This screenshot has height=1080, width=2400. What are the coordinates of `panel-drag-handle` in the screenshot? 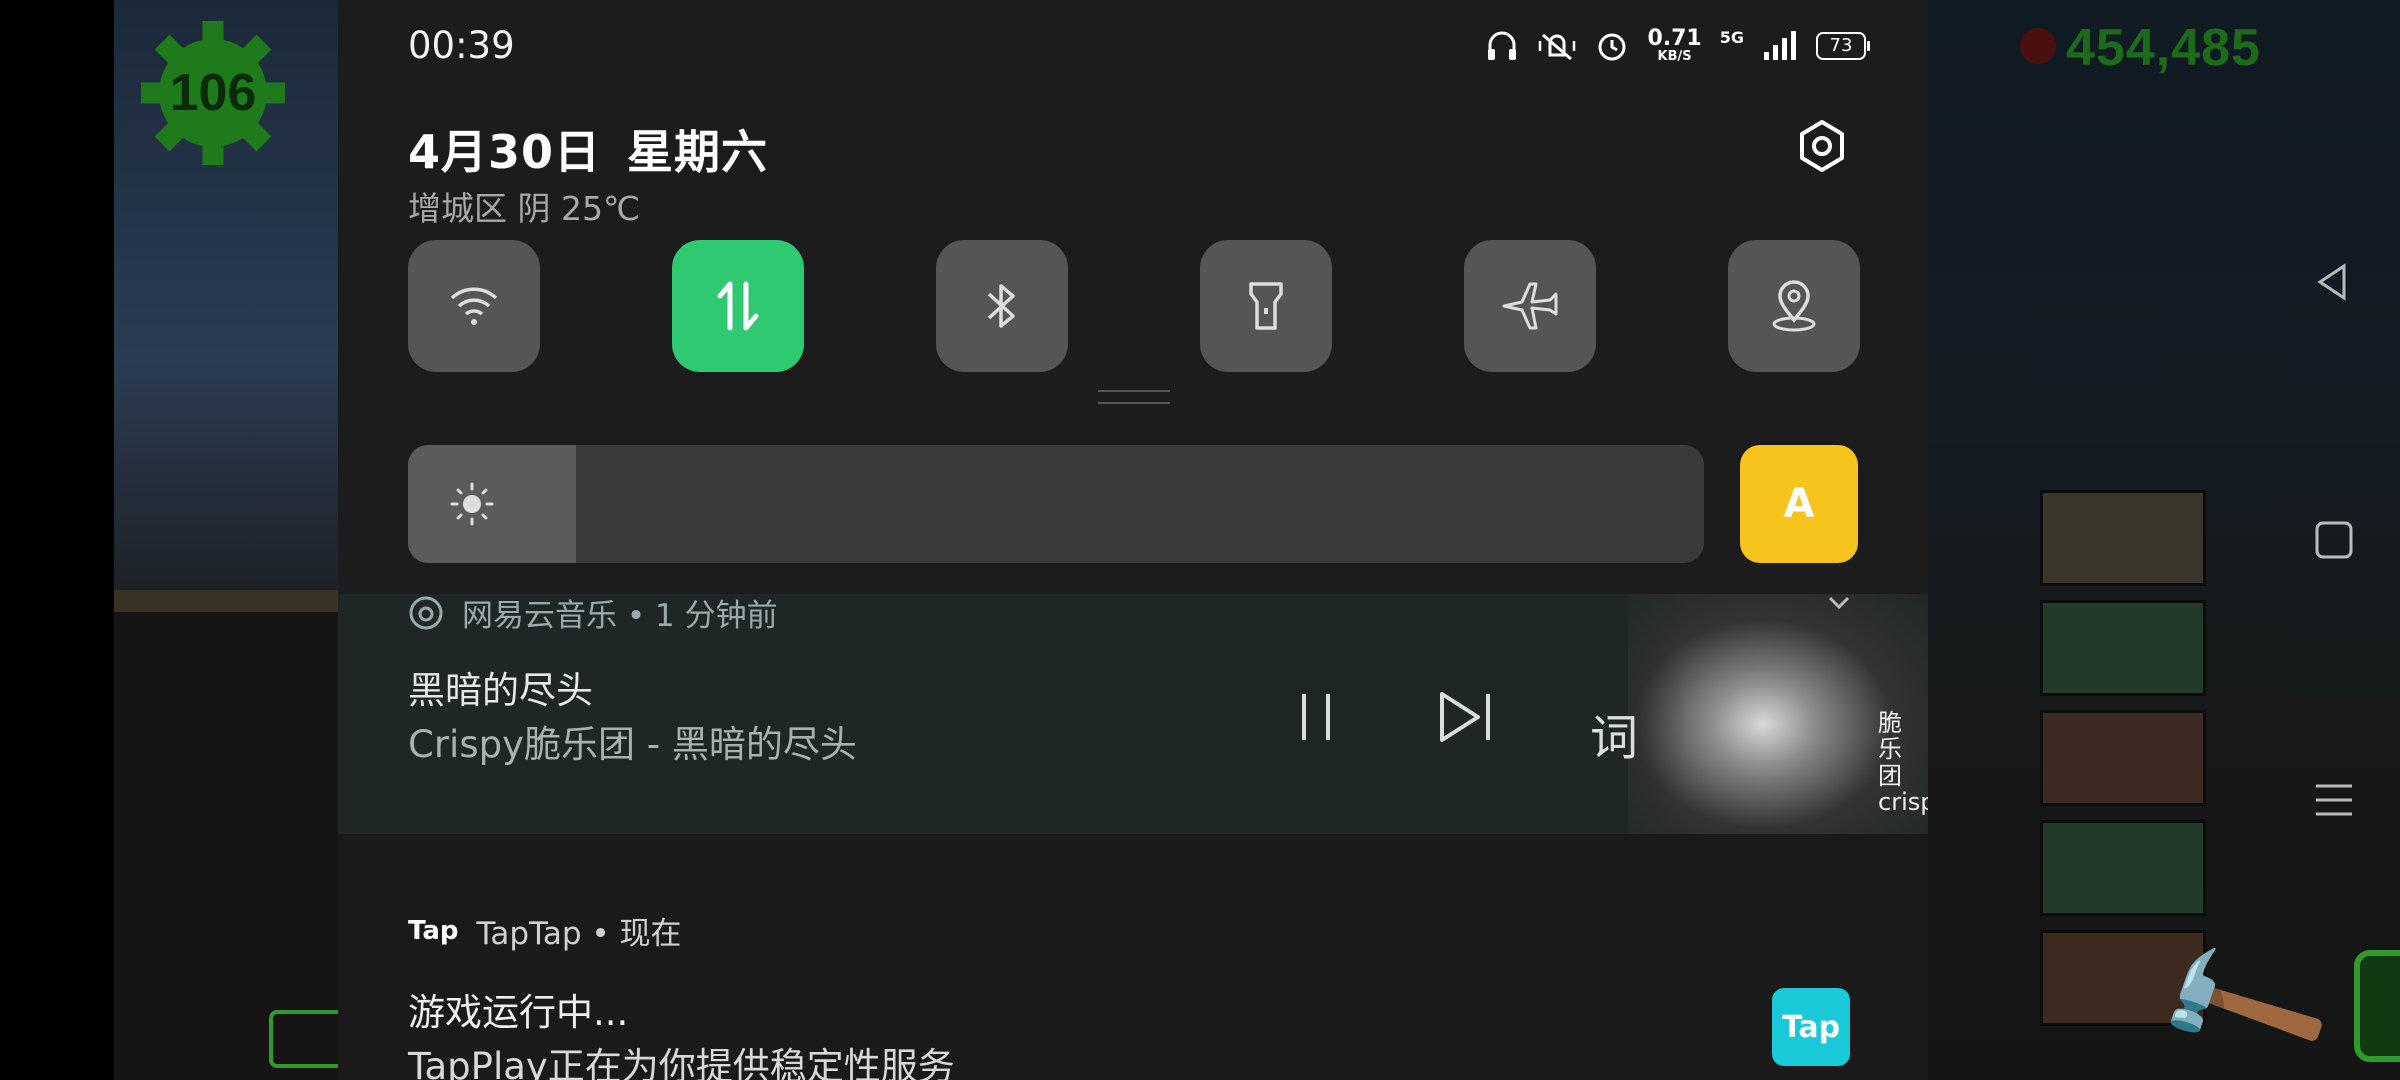 It's located at (1134, 397).